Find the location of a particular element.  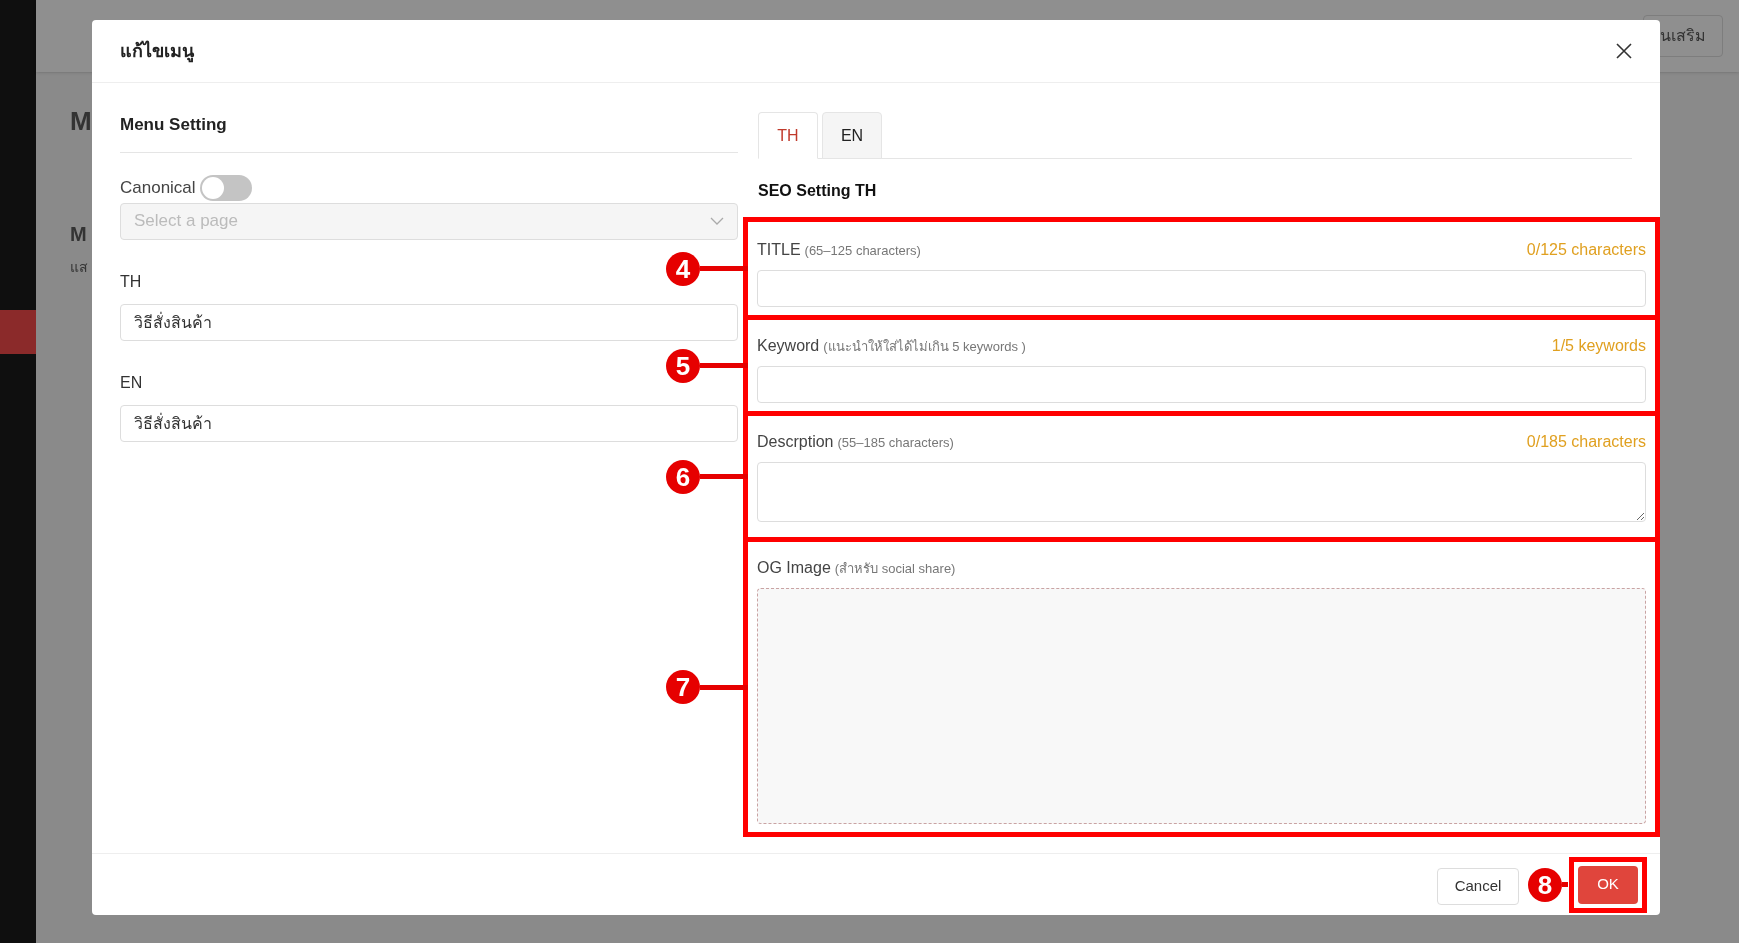

field-hint: (แนะนำให้ใส่ได้ไม่เกิน 5 keywords ) is located at coordinates (924, 347).